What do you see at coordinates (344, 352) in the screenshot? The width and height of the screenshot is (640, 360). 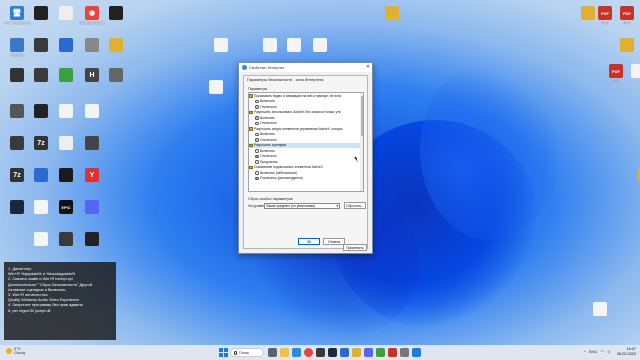 I see `internet-options-icon` at bounding box center [344, 352].